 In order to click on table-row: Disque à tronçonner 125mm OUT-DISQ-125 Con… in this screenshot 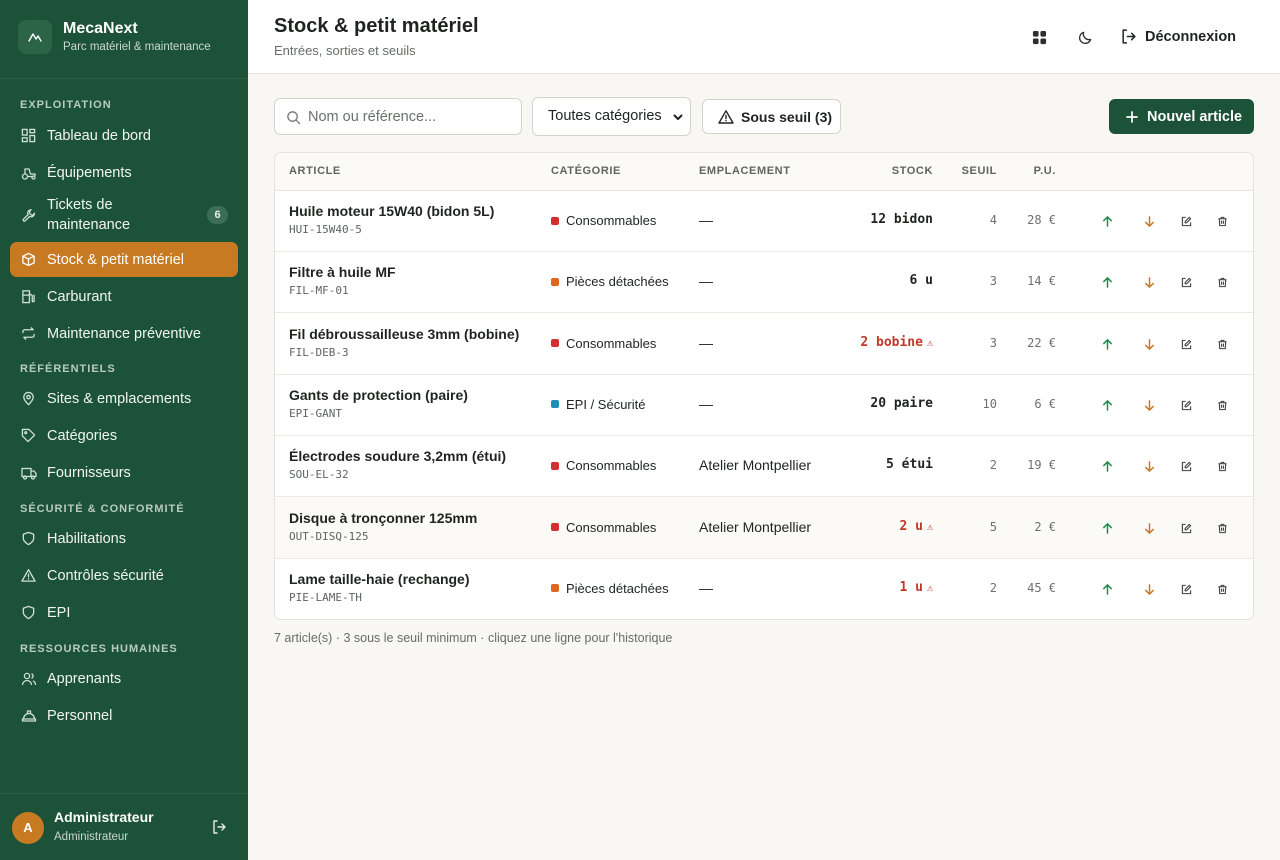, I will do `click(764, 528)`.